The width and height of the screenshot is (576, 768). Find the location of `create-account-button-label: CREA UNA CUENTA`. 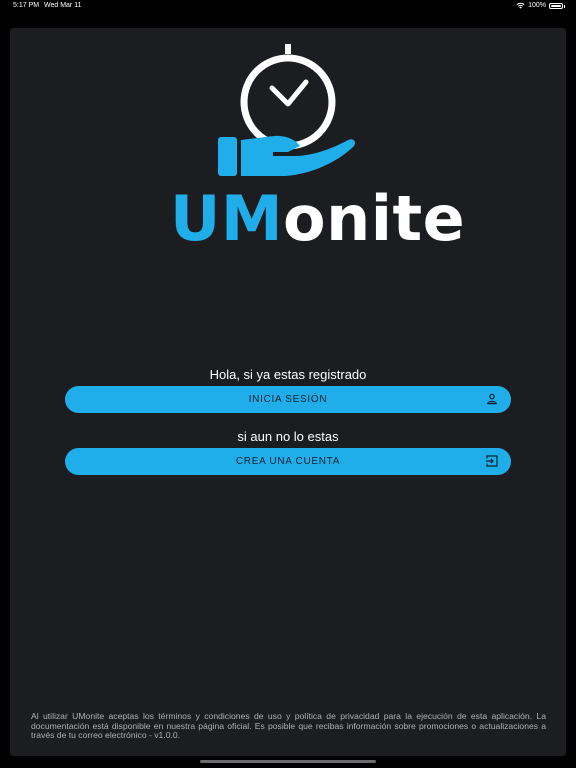

create-account-button-label: CREA UNA CUENTA is located at coordinates (288, 461).